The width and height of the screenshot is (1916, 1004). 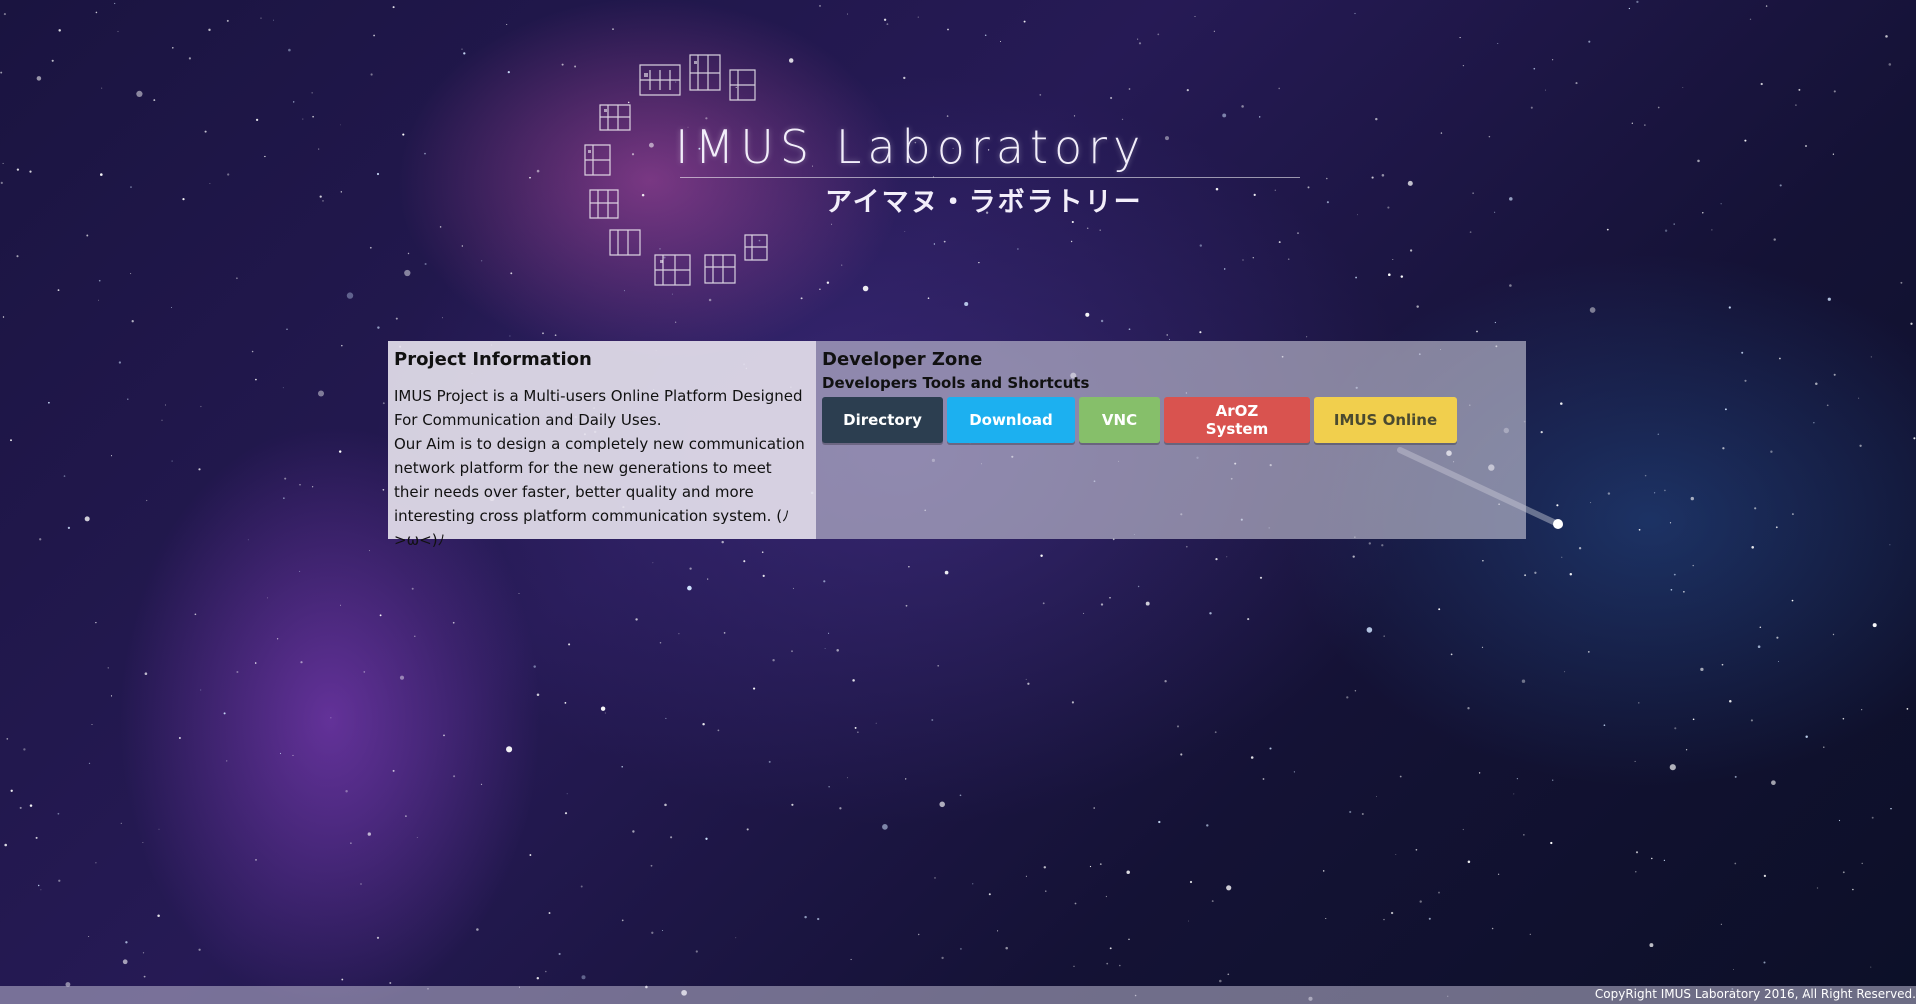 I want to click on title-divider, so click(x=990, y=177).